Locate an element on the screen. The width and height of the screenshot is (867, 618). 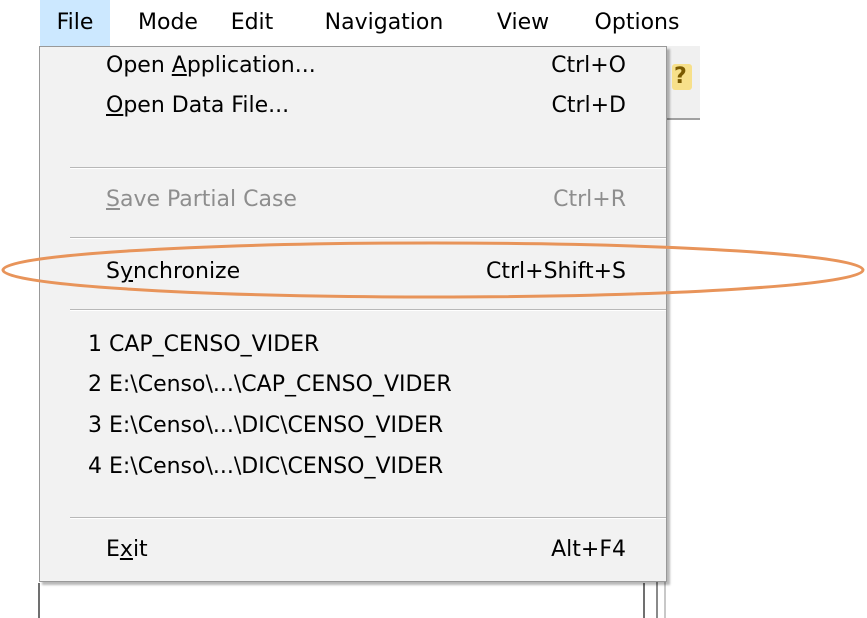
shortcut-label: Ctrl+Shift+S is located at coordinates (556, 271).